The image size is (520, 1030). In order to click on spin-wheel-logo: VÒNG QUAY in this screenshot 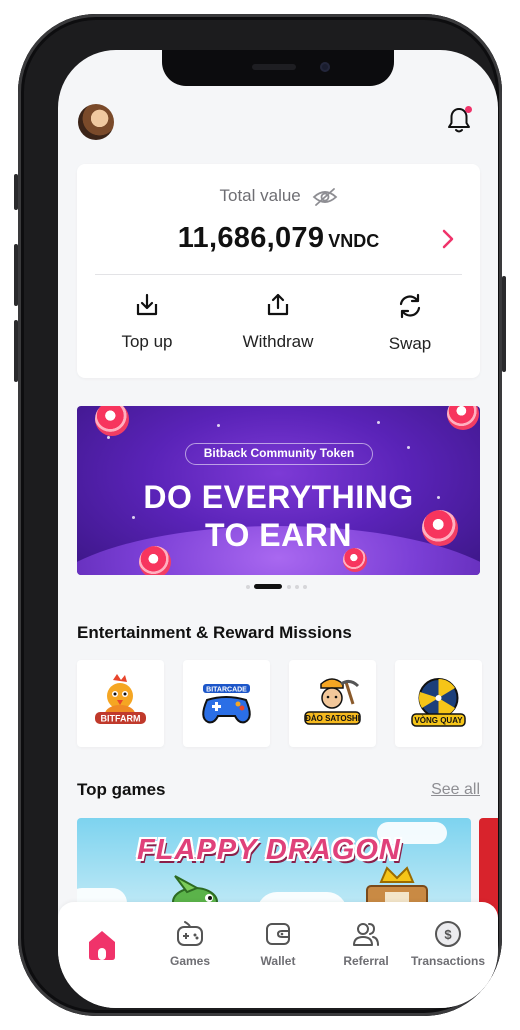, I will do `click(438, 702)`.